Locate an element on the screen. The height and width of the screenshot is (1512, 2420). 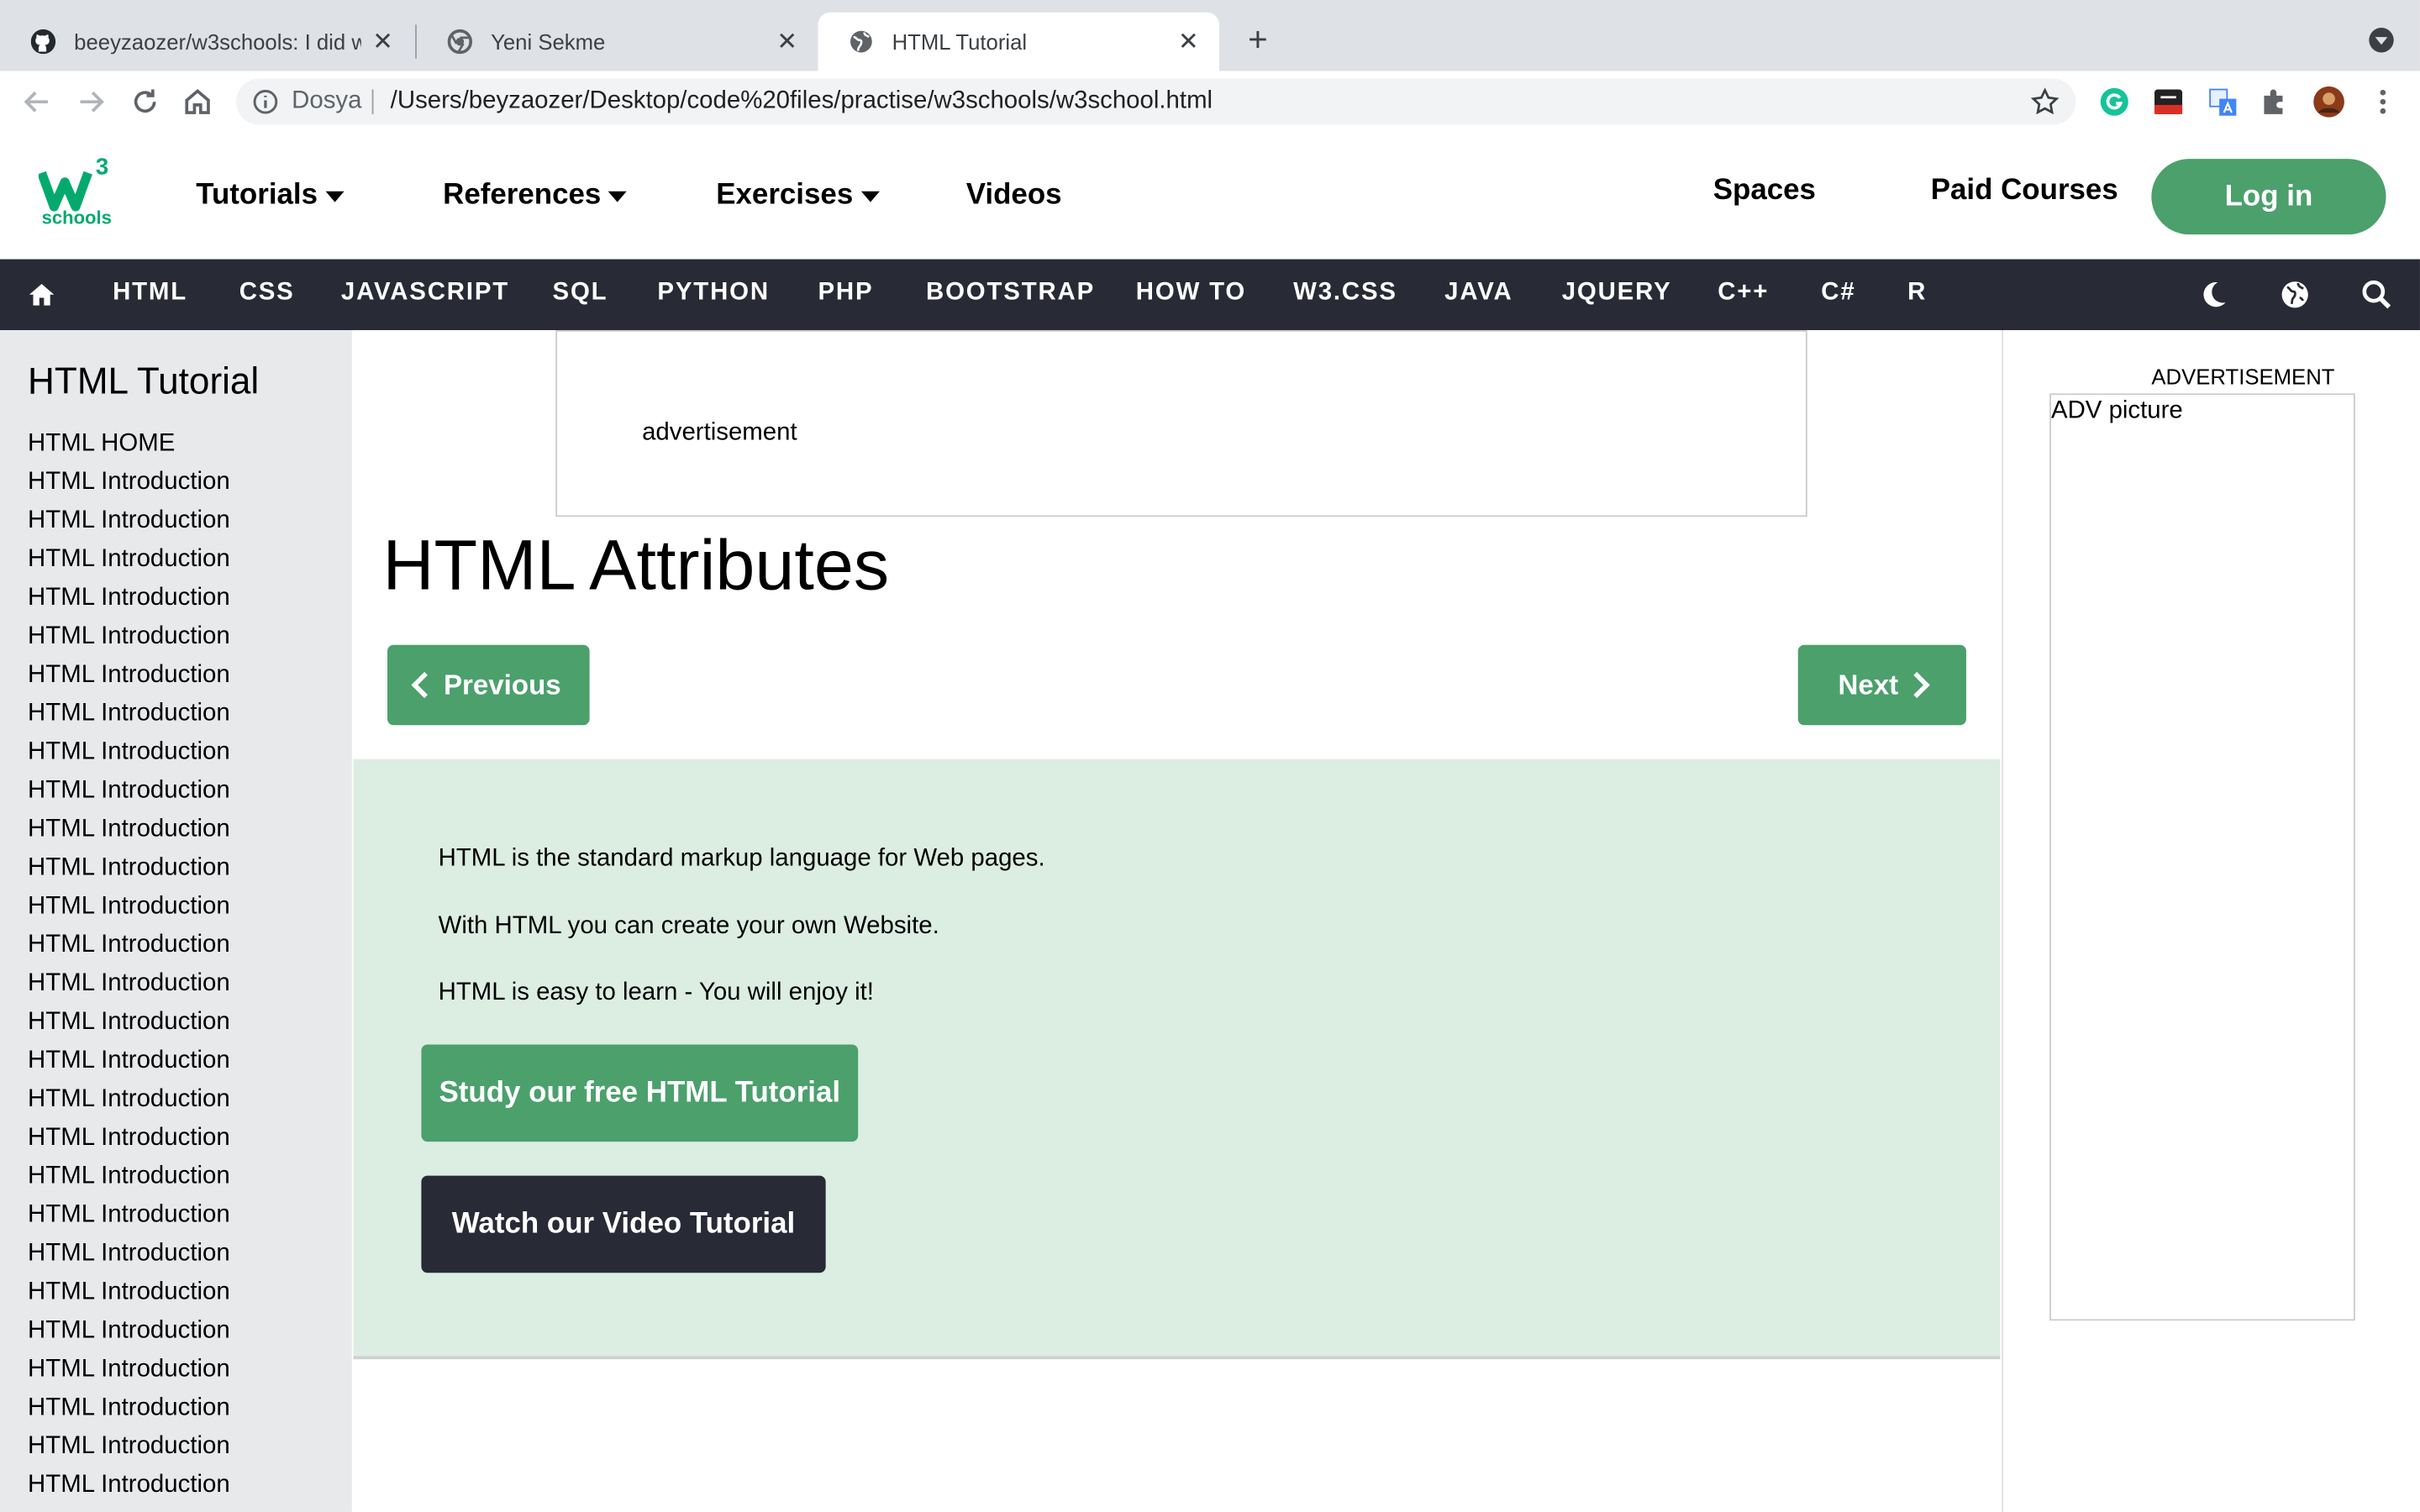
address-separator is located at coordinates (372, 101).